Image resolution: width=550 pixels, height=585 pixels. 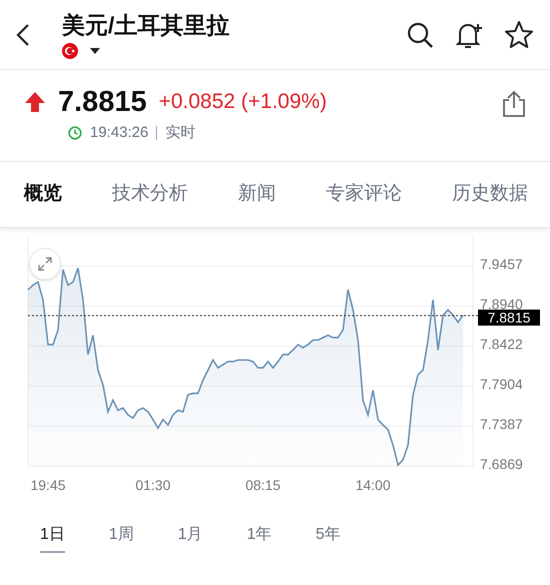 What do you see at coordinates (242, 102) in the screenshot?
I see `price-change: +0.0852 (+1.09%)` at bounding box center [242, 102].